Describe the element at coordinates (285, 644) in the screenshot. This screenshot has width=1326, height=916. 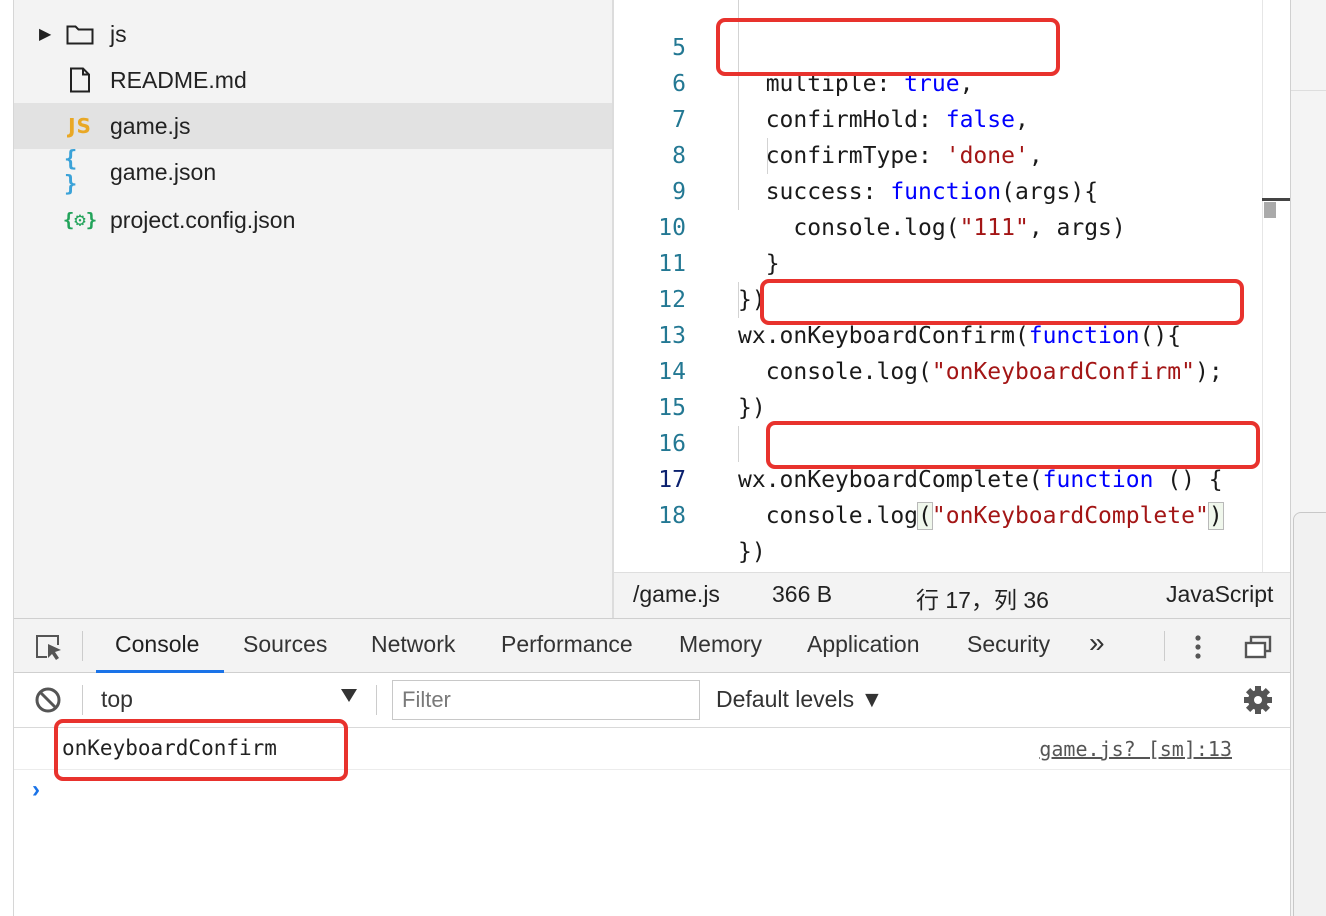
I see `tab-sources: Sources` at that location.